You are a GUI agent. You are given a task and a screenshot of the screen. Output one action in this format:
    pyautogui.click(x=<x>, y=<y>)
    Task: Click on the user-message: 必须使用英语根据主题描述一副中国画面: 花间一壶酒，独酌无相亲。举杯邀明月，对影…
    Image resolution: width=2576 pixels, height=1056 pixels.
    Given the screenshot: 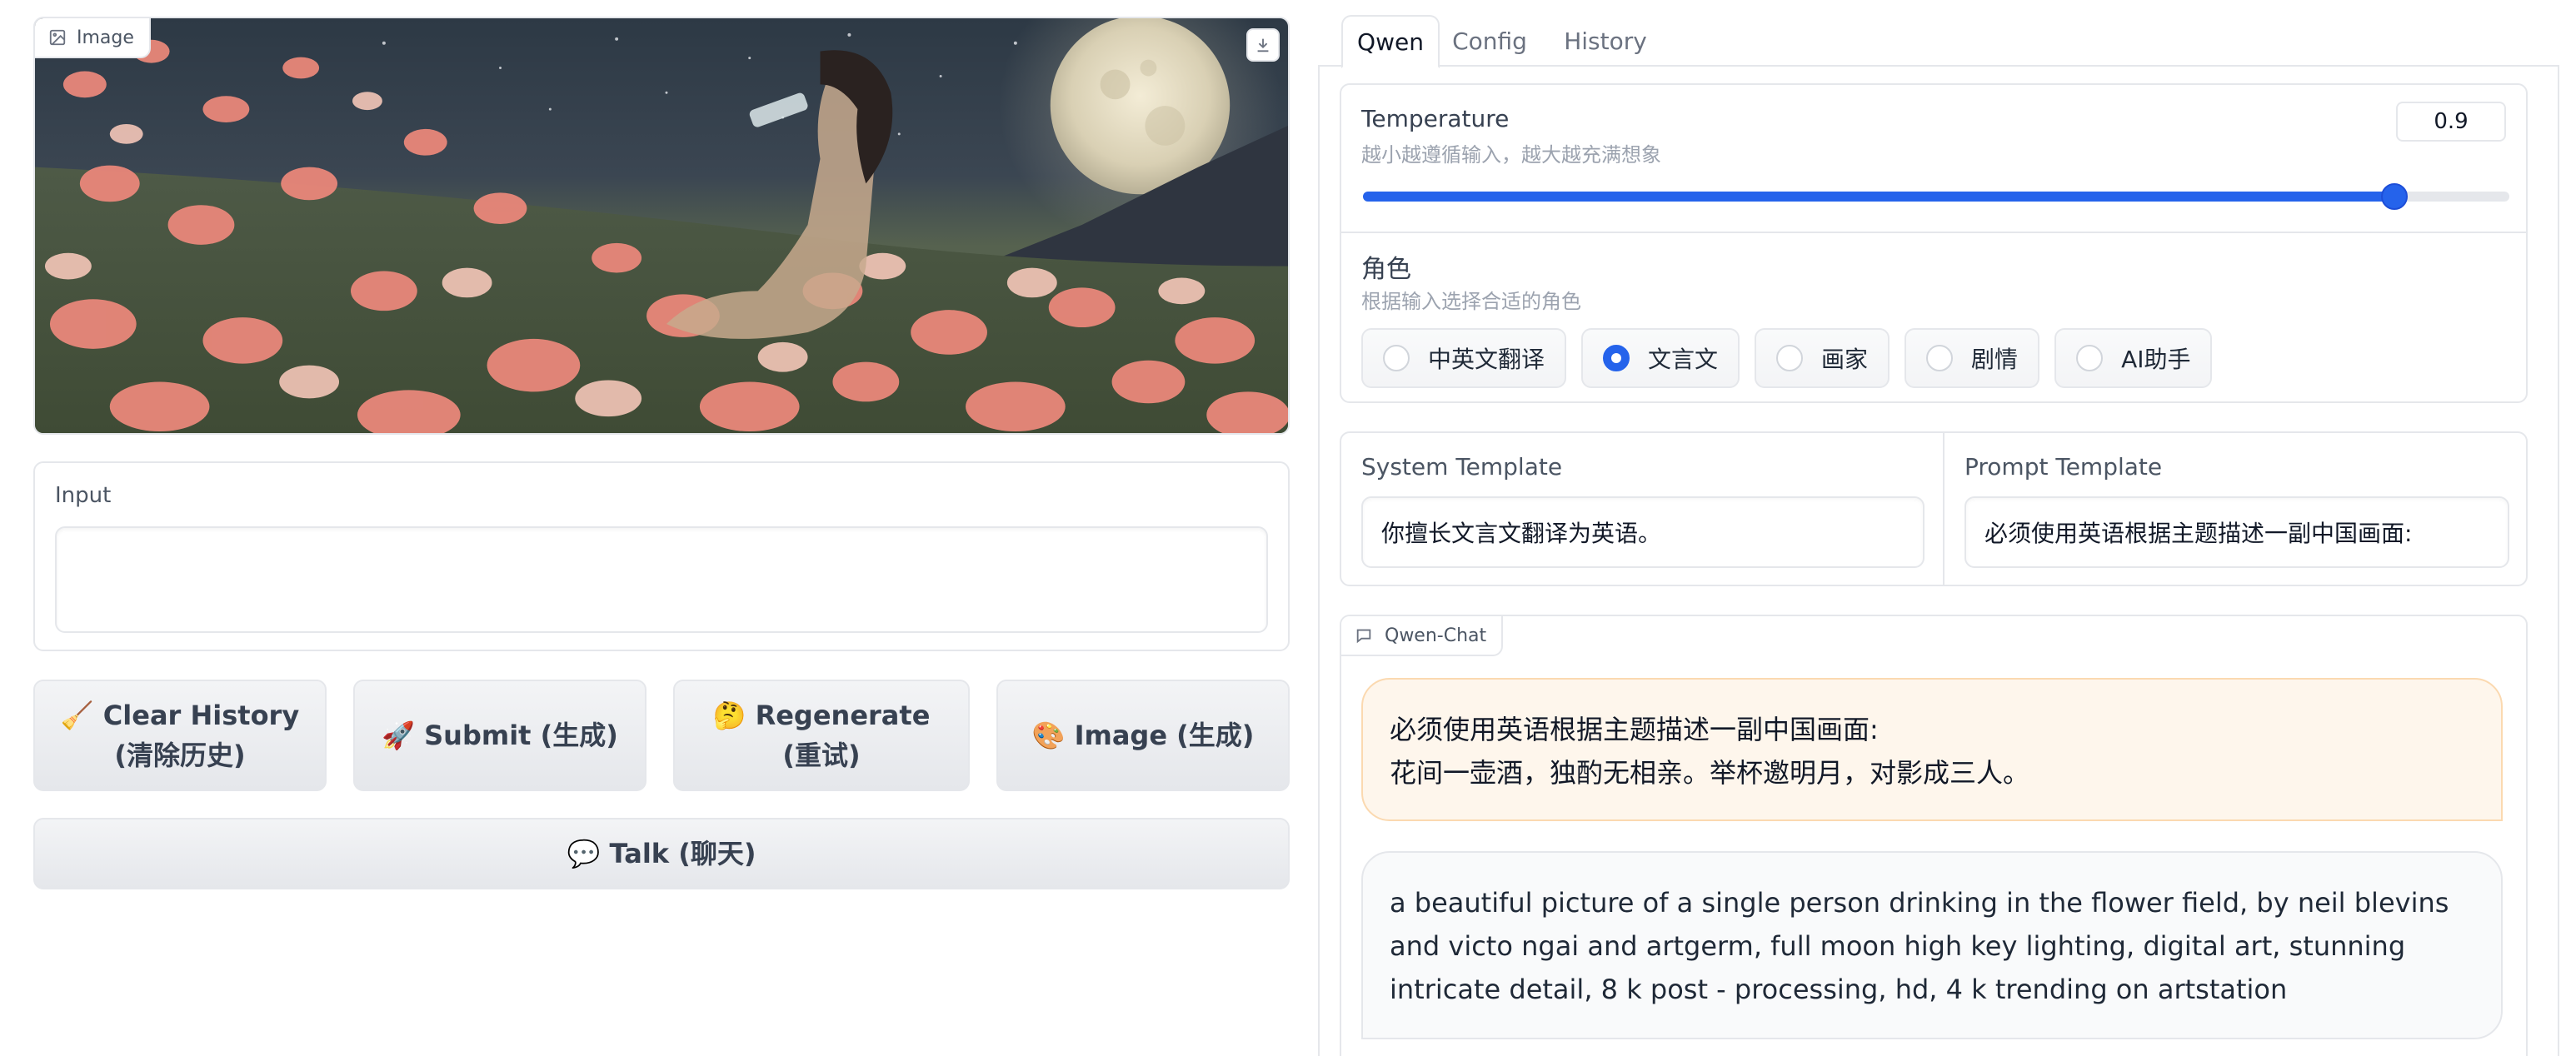 What is the action you would take?
    pyautogui.click(x=1932, y=749)
    